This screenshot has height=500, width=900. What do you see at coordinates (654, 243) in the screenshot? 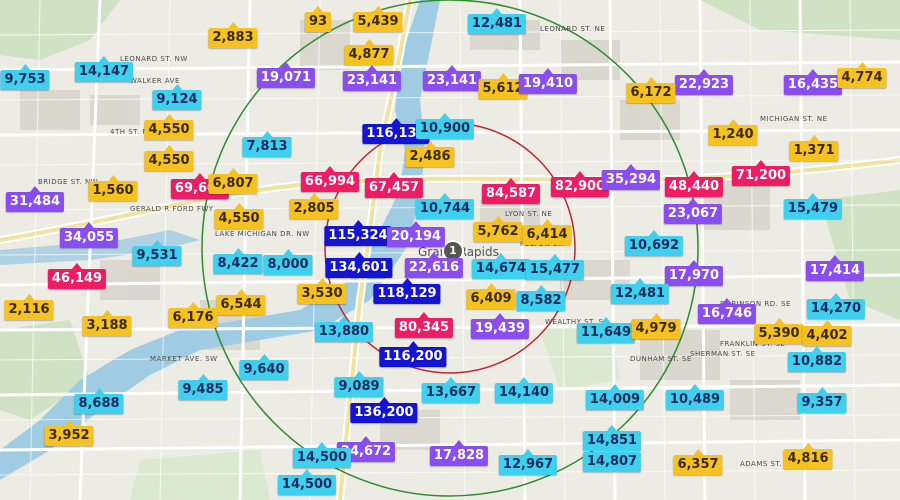
I see `traffic-count-badge: 10,692` at bounding box center [654, 243].